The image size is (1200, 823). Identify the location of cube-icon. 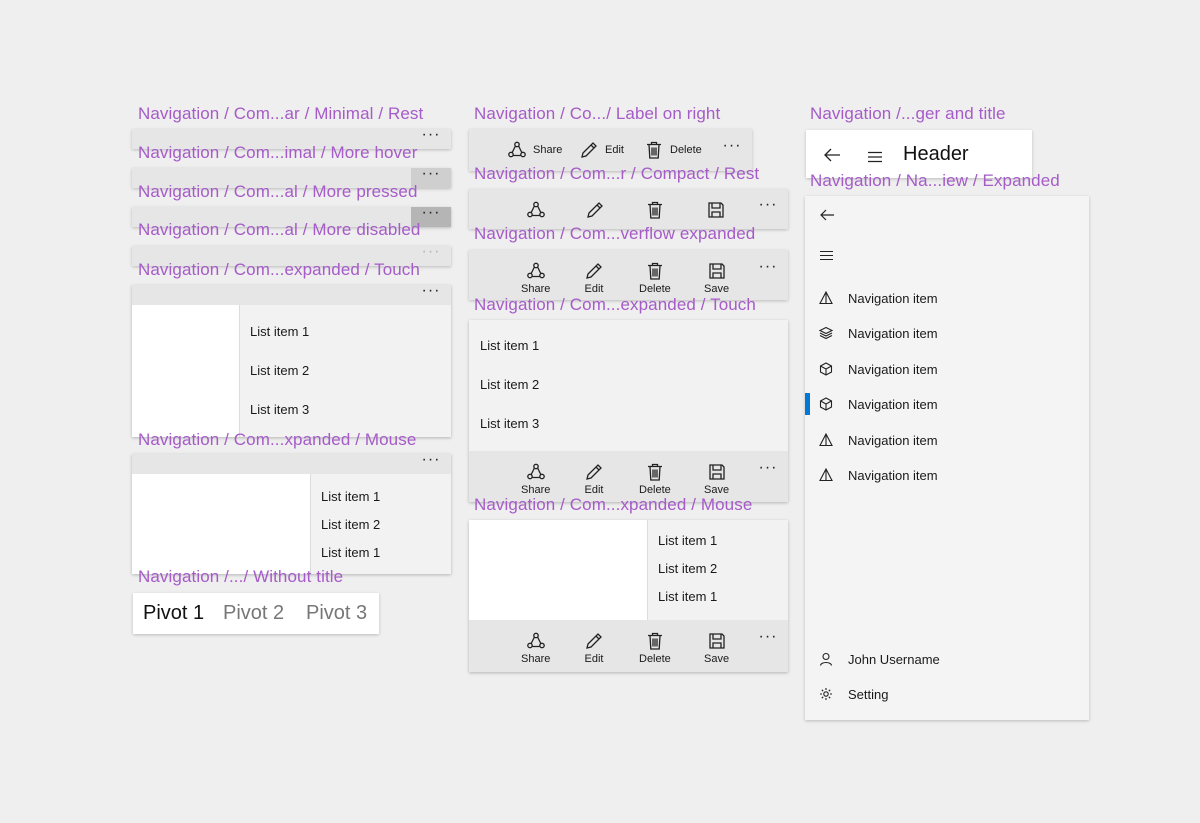
(826, 404).